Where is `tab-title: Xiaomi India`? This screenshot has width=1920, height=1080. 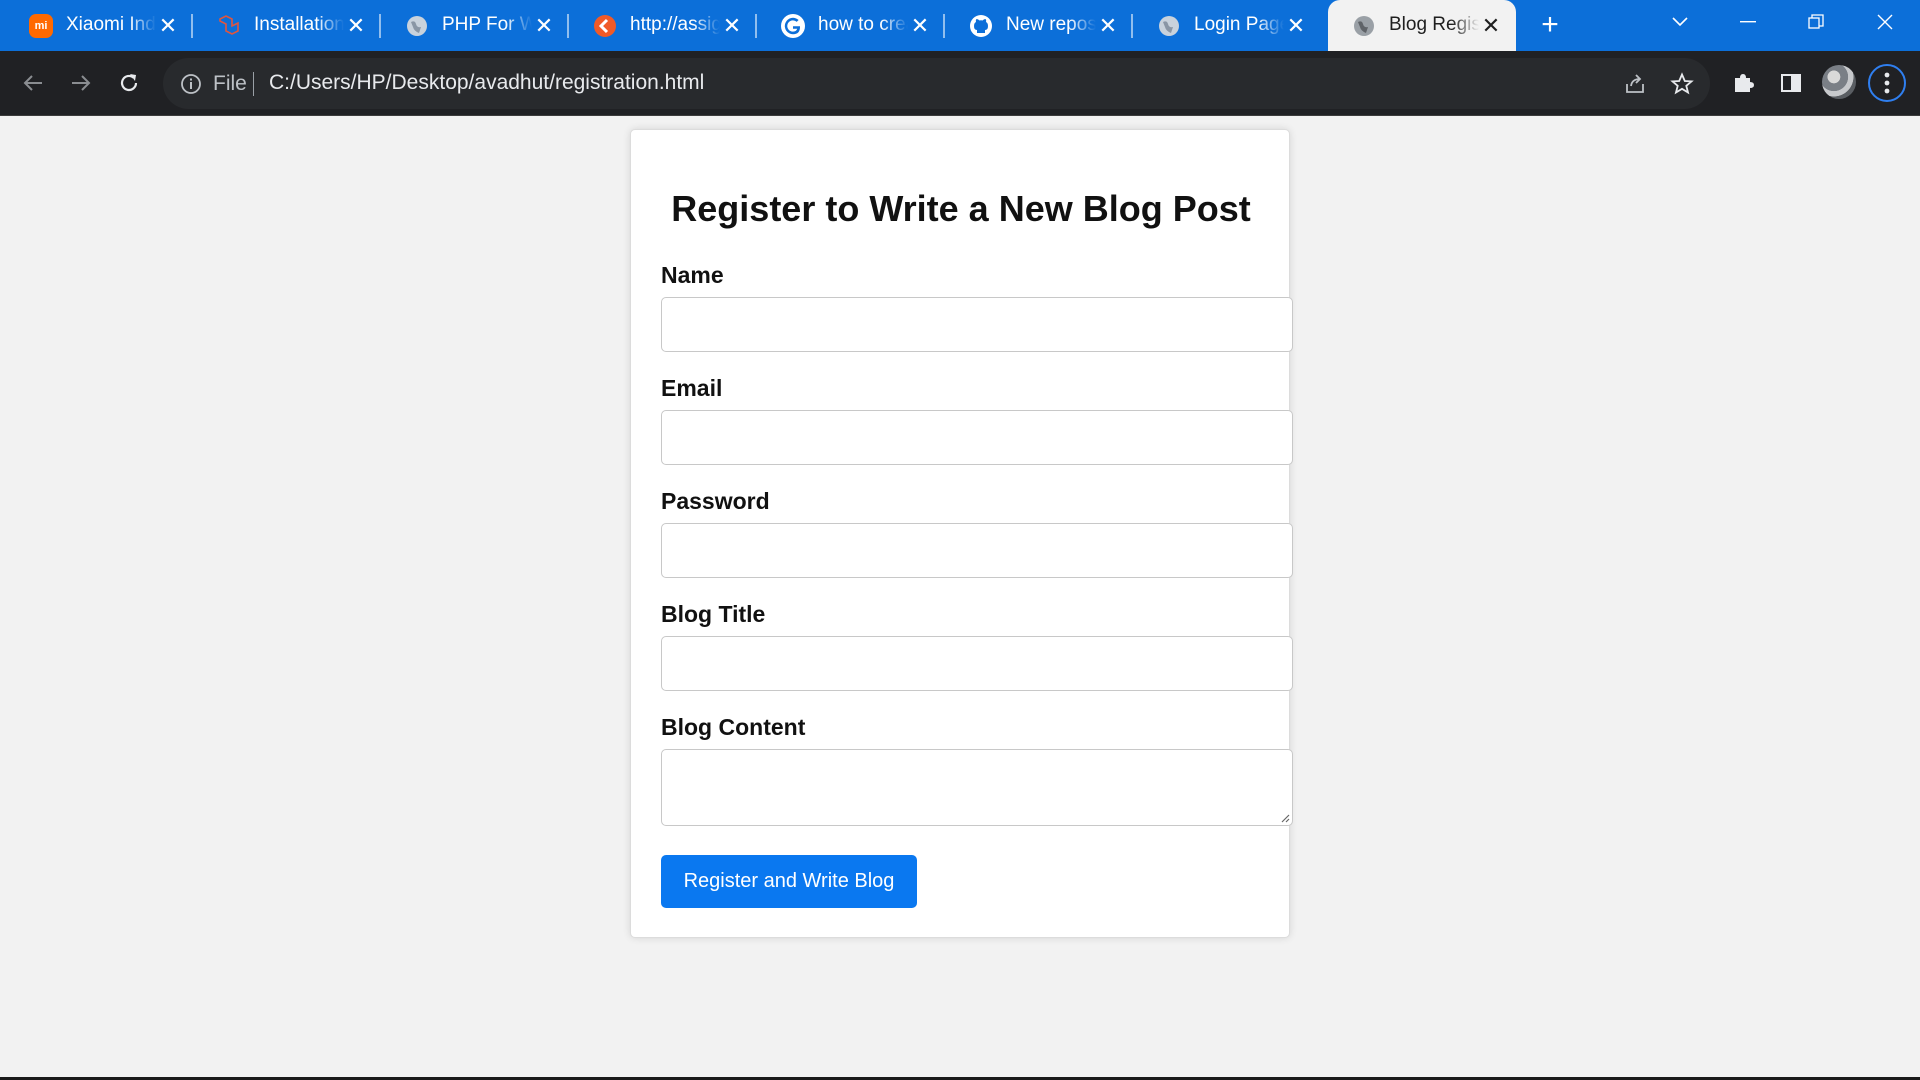
tab-title: Xiaomi India is located at coordinates (111, 24).